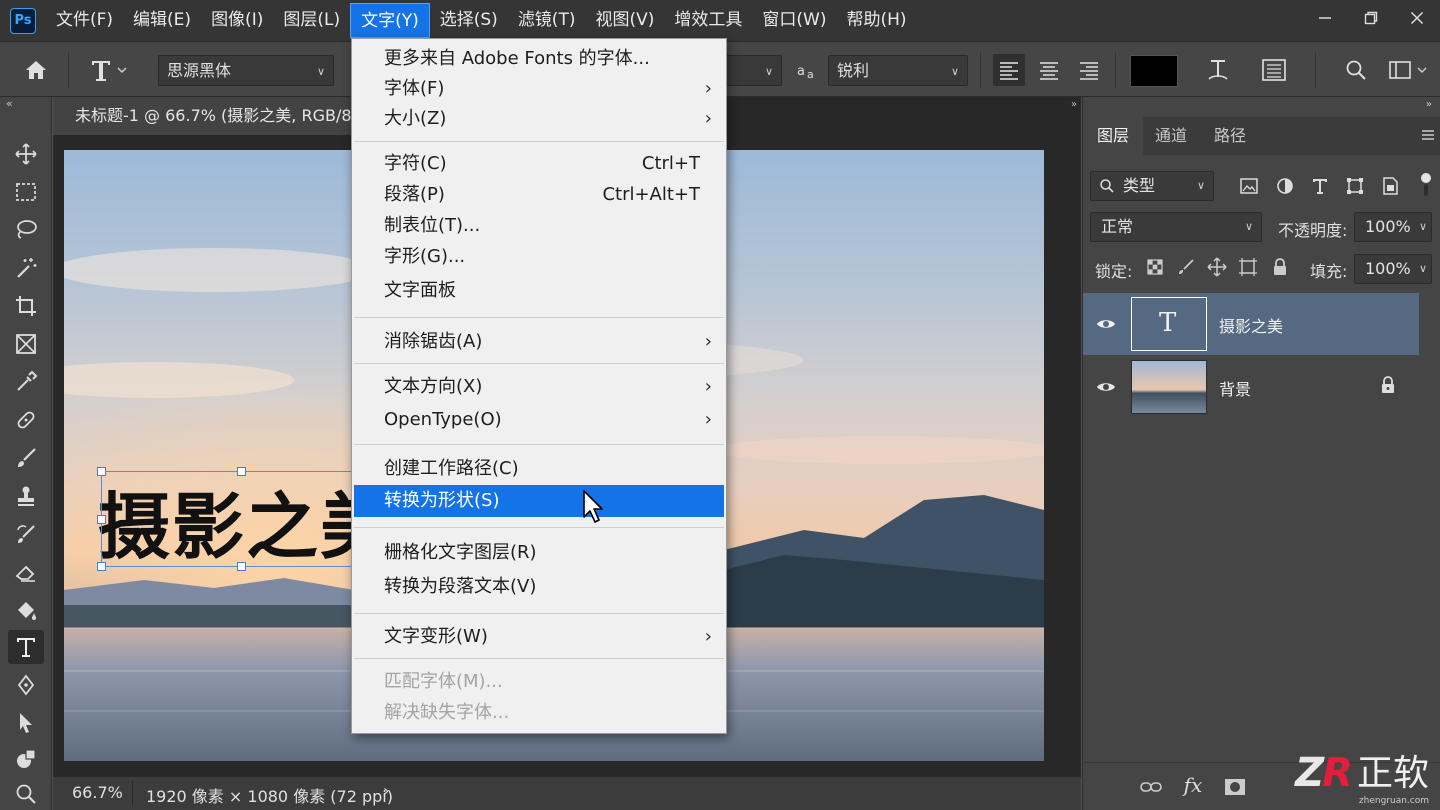 Image resolution: width=1440 pixels, height=810 pixels. Describe the element at coordinates (547, 20) in the screenshot. I see `menu-filter: 滤镜(T)` at that location.